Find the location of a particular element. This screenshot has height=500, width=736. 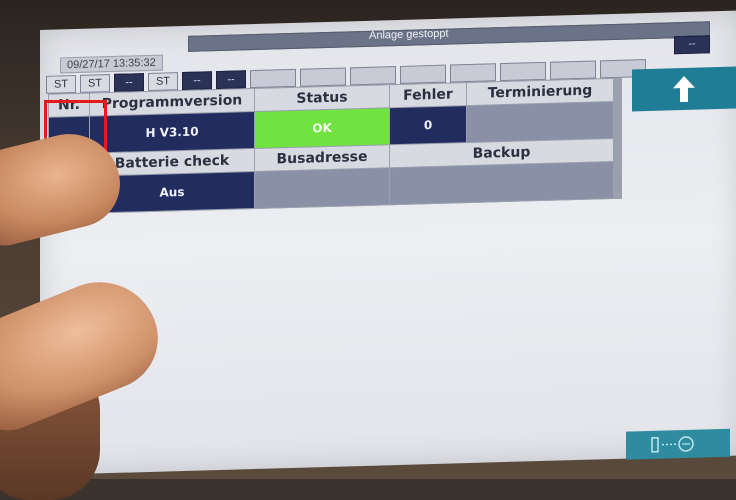

status-chip-st-2: ST is located at coordinates (95, 83).